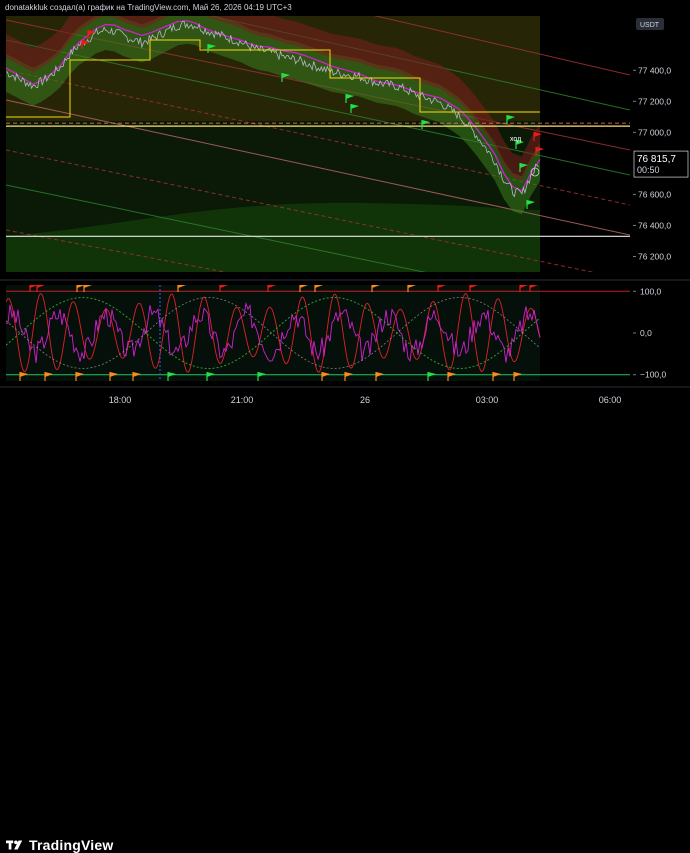  I want to click on price-tick-label: 76 600,0, so click(654, 194).